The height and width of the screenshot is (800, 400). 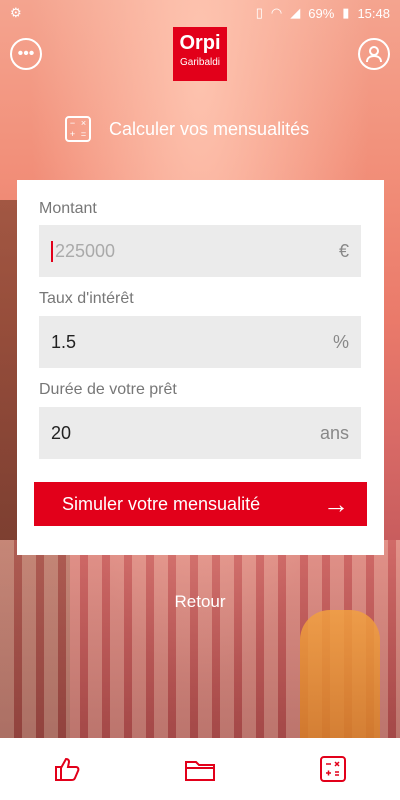 What do you see at coordinates (334, 432) in the screenshot?
I see `duration-unit: ans` at bounding box center [334, 432].